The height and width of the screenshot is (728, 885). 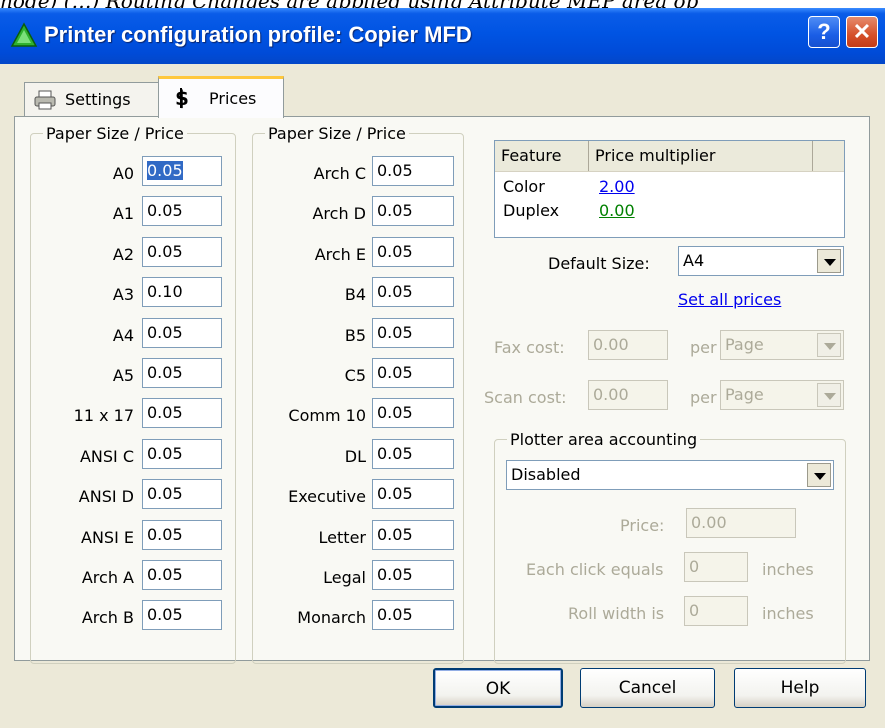 I want to click on fax-unit-value: Page, so click(x=744, y=344).